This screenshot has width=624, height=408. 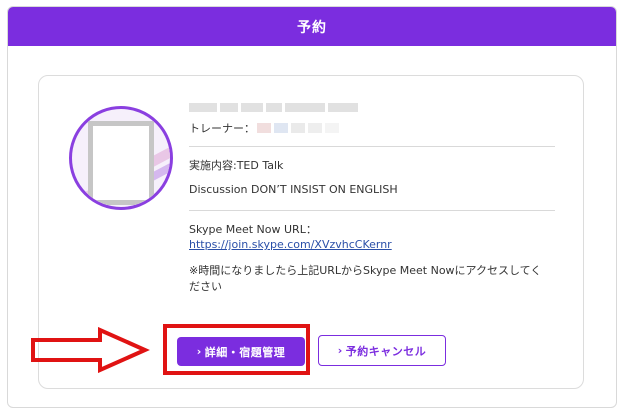 I want to click on right-arrow-icon, so click(x=90, y=350).